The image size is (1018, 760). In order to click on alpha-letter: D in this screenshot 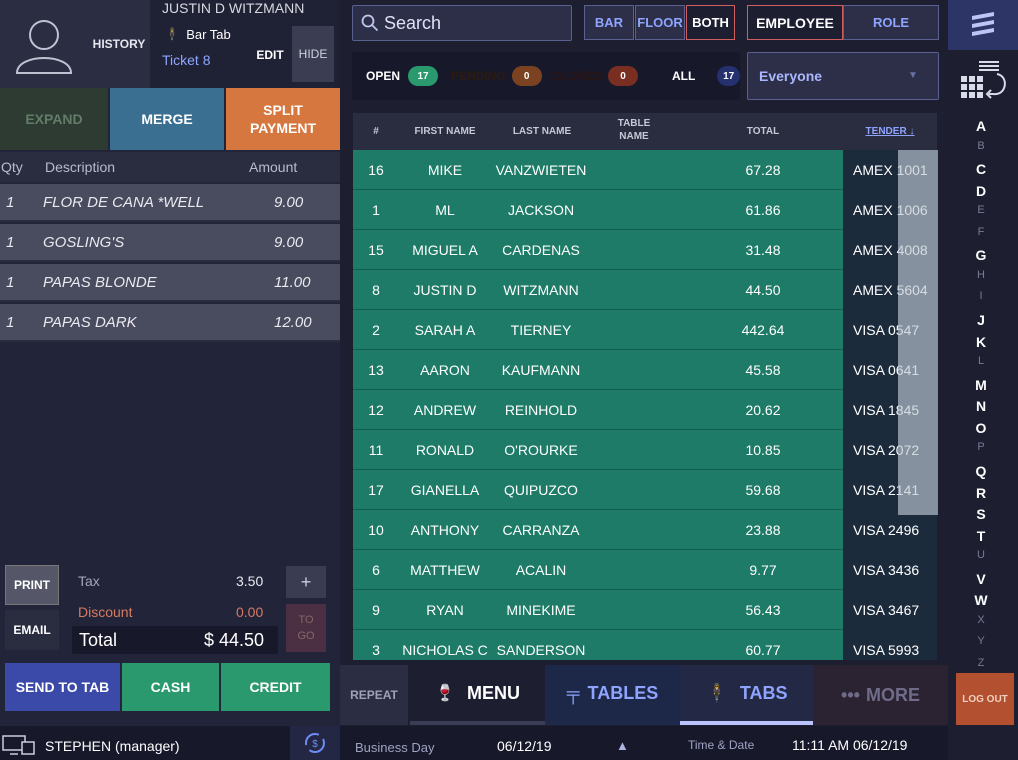, I will do `click(981, 191)`.